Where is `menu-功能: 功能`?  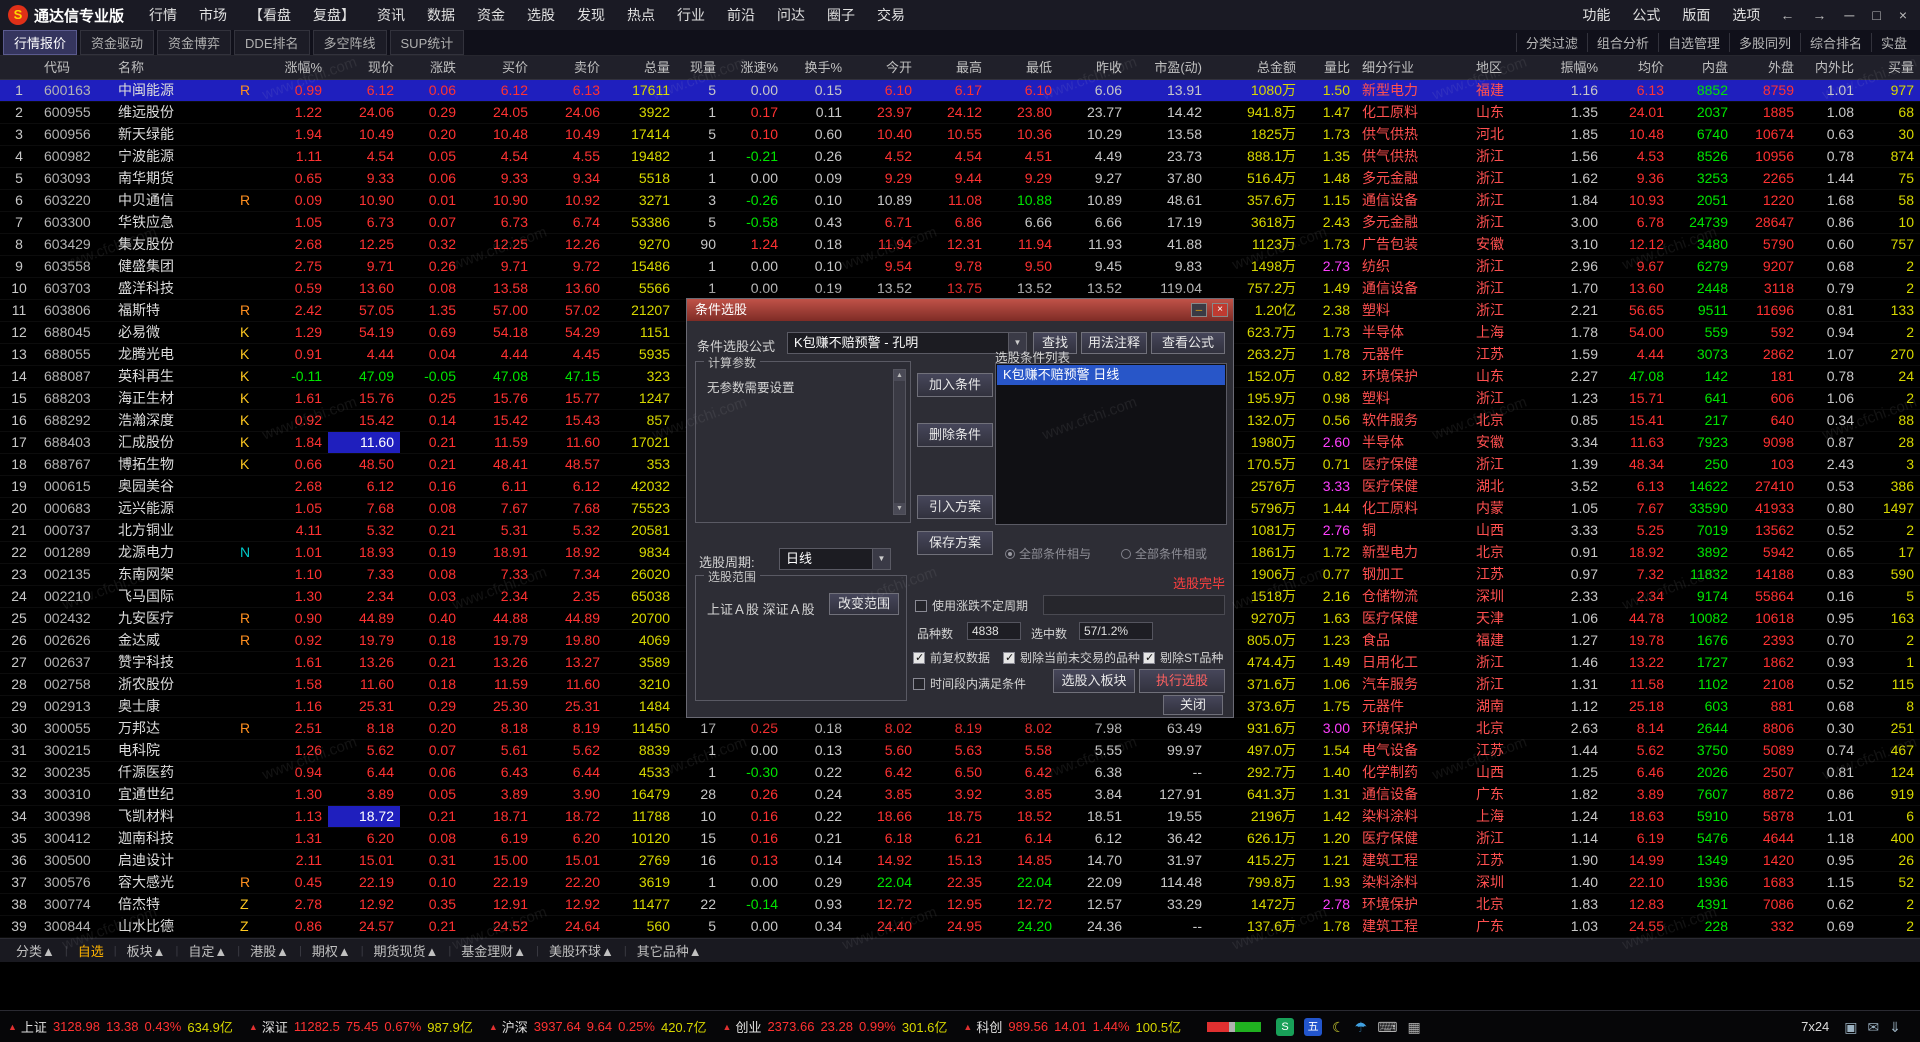
menu-功能: 功能 is located at coordinates (1596, 15).